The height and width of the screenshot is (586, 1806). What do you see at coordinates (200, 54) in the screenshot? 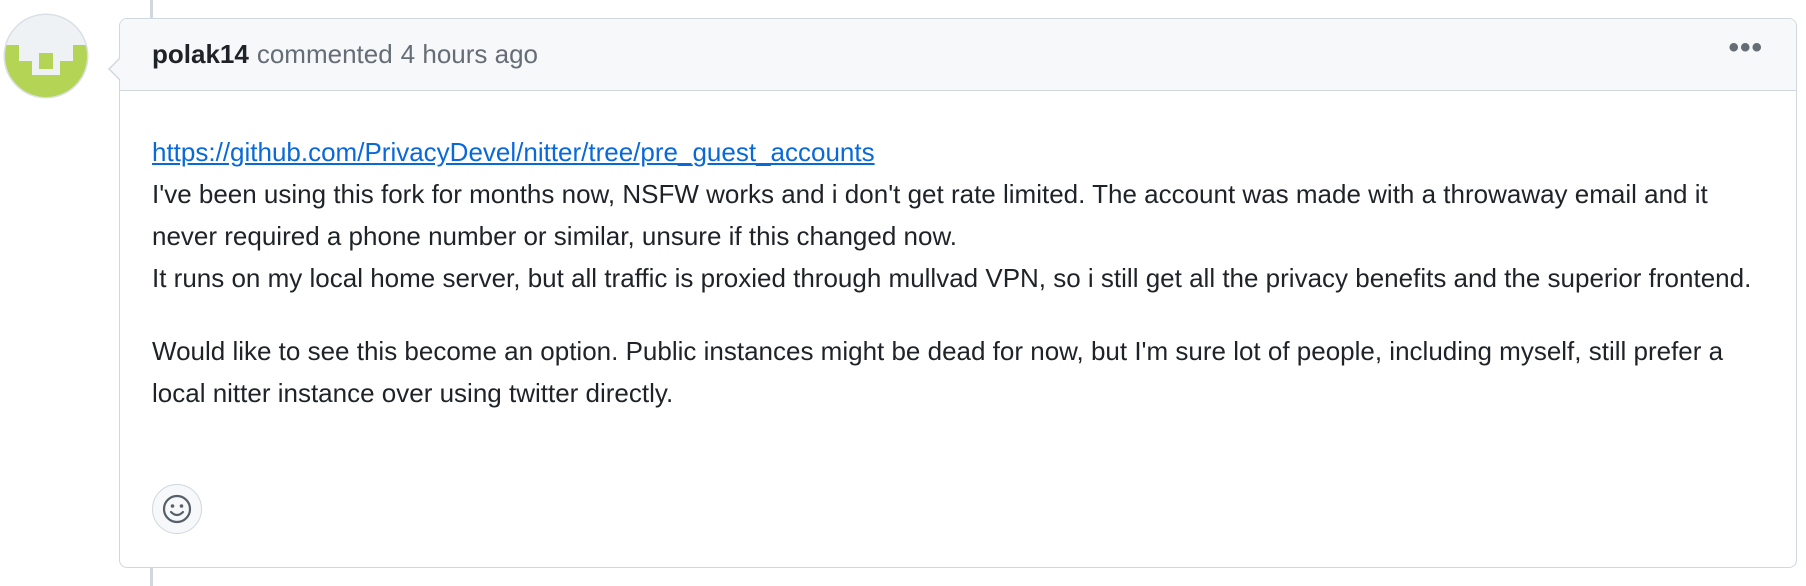
I see `author-link: polak14` at bounding box center [200, 54].